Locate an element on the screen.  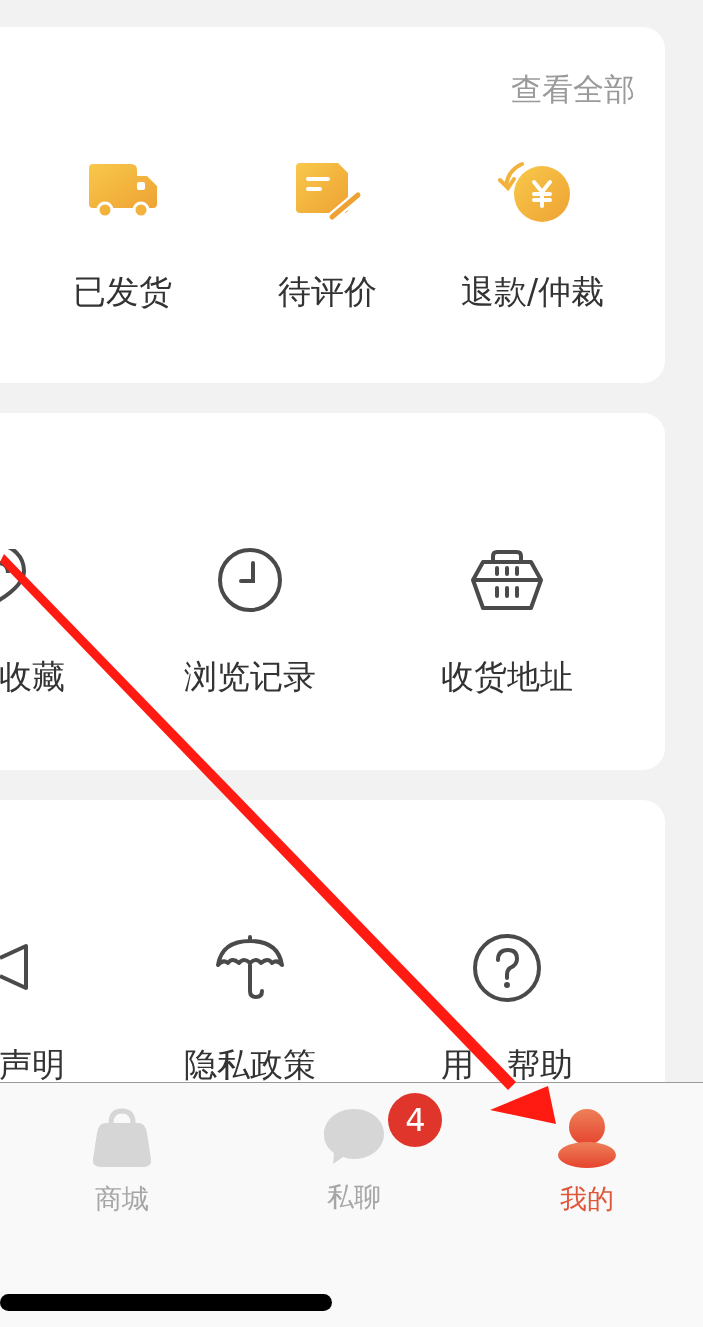
menu-item-label: 用 is located at coordinates (457, 1065).